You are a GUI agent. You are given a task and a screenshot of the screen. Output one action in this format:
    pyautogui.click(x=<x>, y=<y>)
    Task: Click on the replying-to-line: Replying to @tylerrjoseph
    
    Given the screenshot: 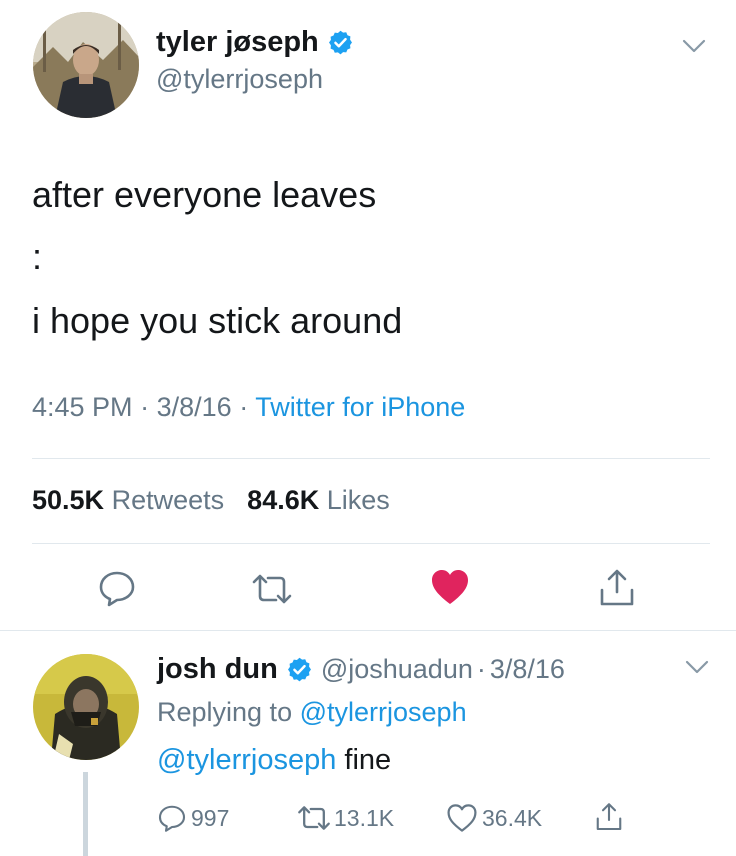 What is the action you would take?
    pyautogui.click(x=312, y=712)
    